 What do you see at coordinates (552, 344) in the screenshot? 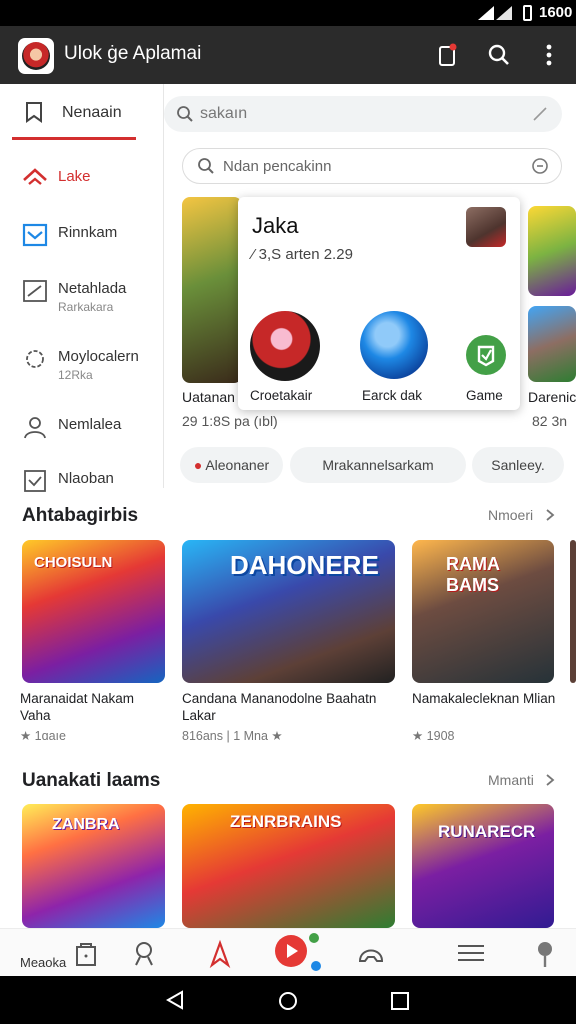
I see `featured-game-right-bottom-image` at bounding box center [552, 344].